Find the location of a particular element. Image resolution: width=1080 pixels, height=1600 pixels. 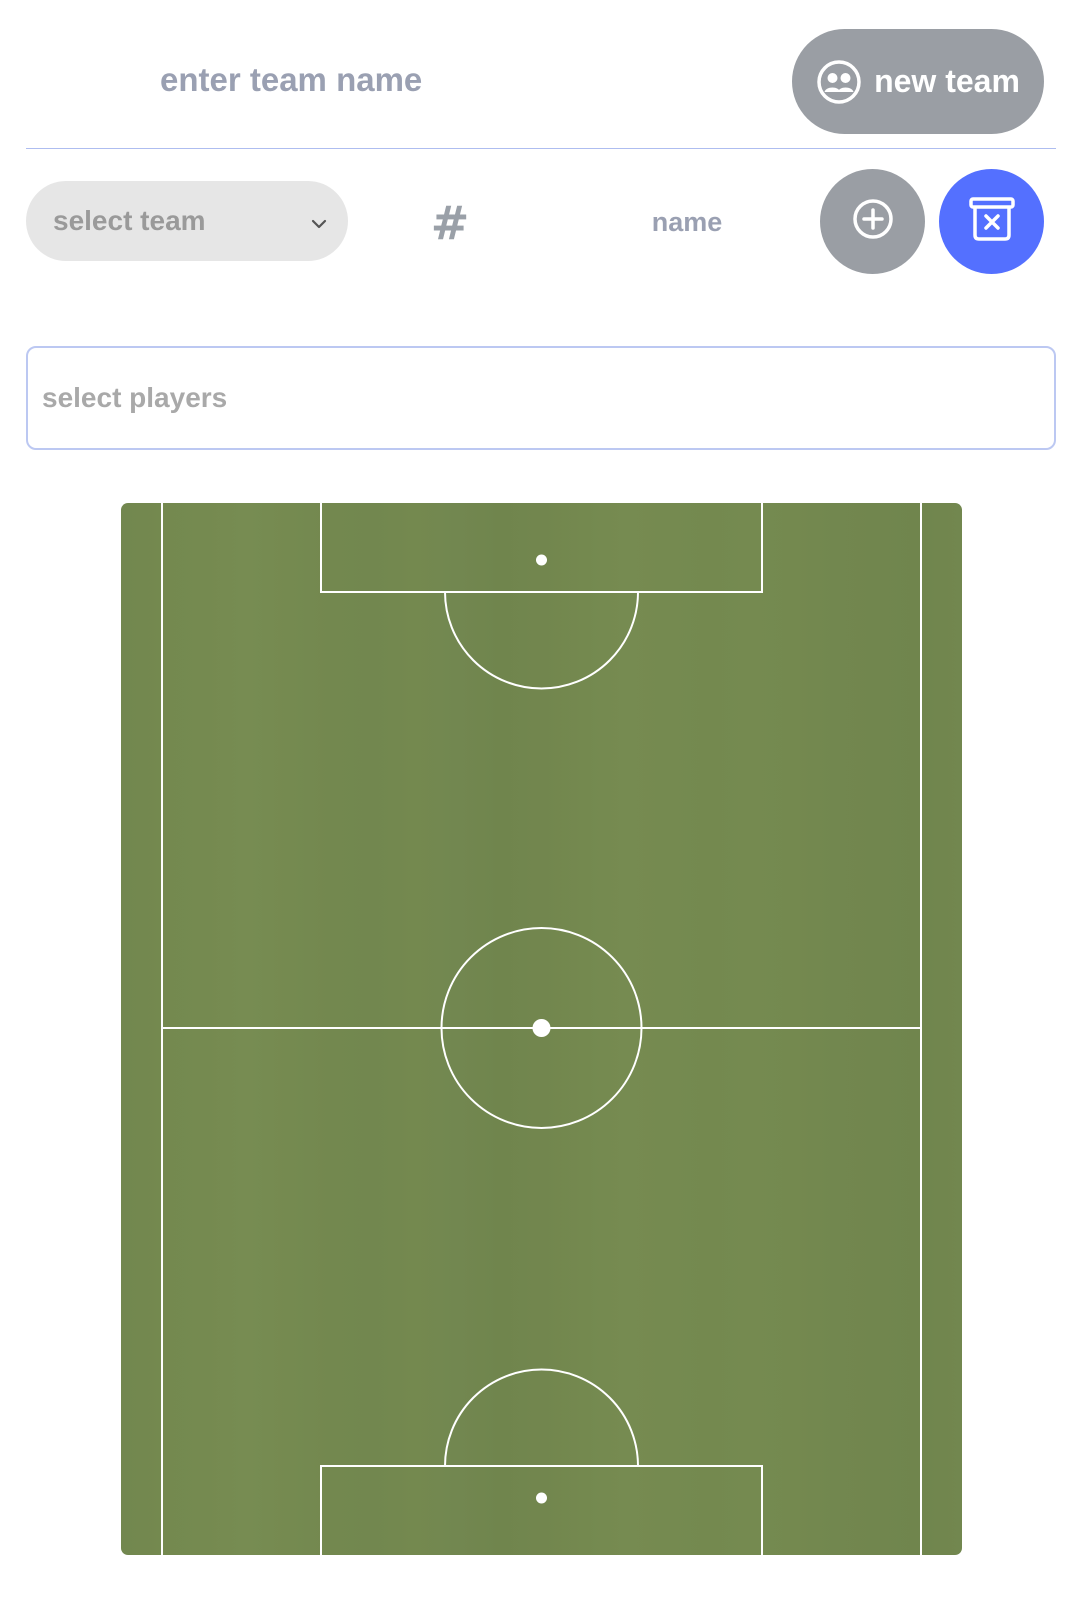

add-player-button is located at coordinates (872, 221).